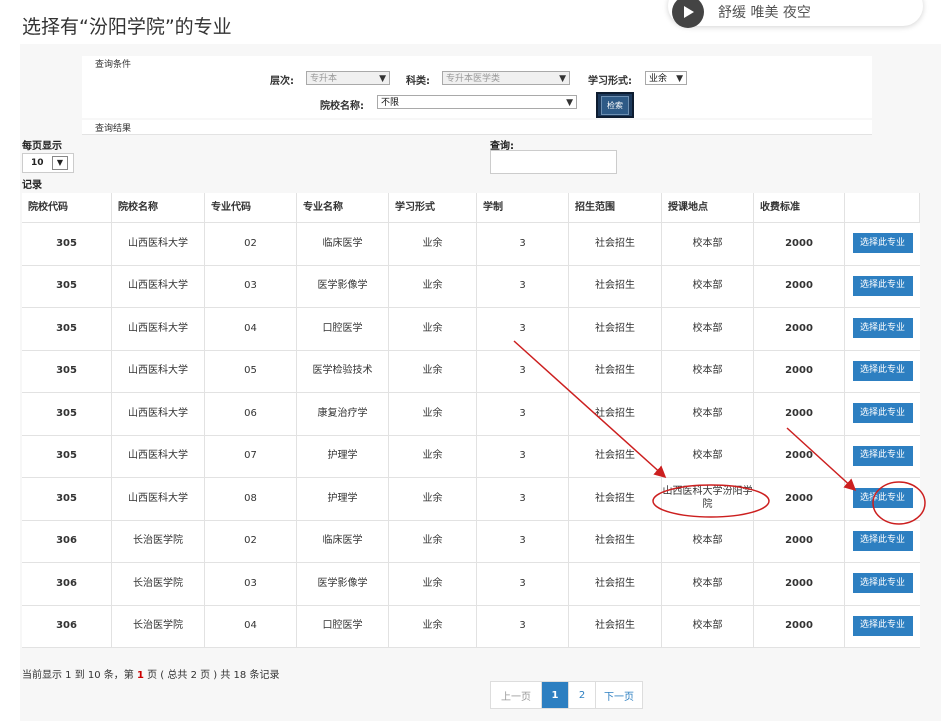 Image resolution: width=941 pixels, height=721 pixels. What do you see at coordinates (555, 695) in the screenshot?
I see `page-1-button: 1` at bounding box center [555, 695].